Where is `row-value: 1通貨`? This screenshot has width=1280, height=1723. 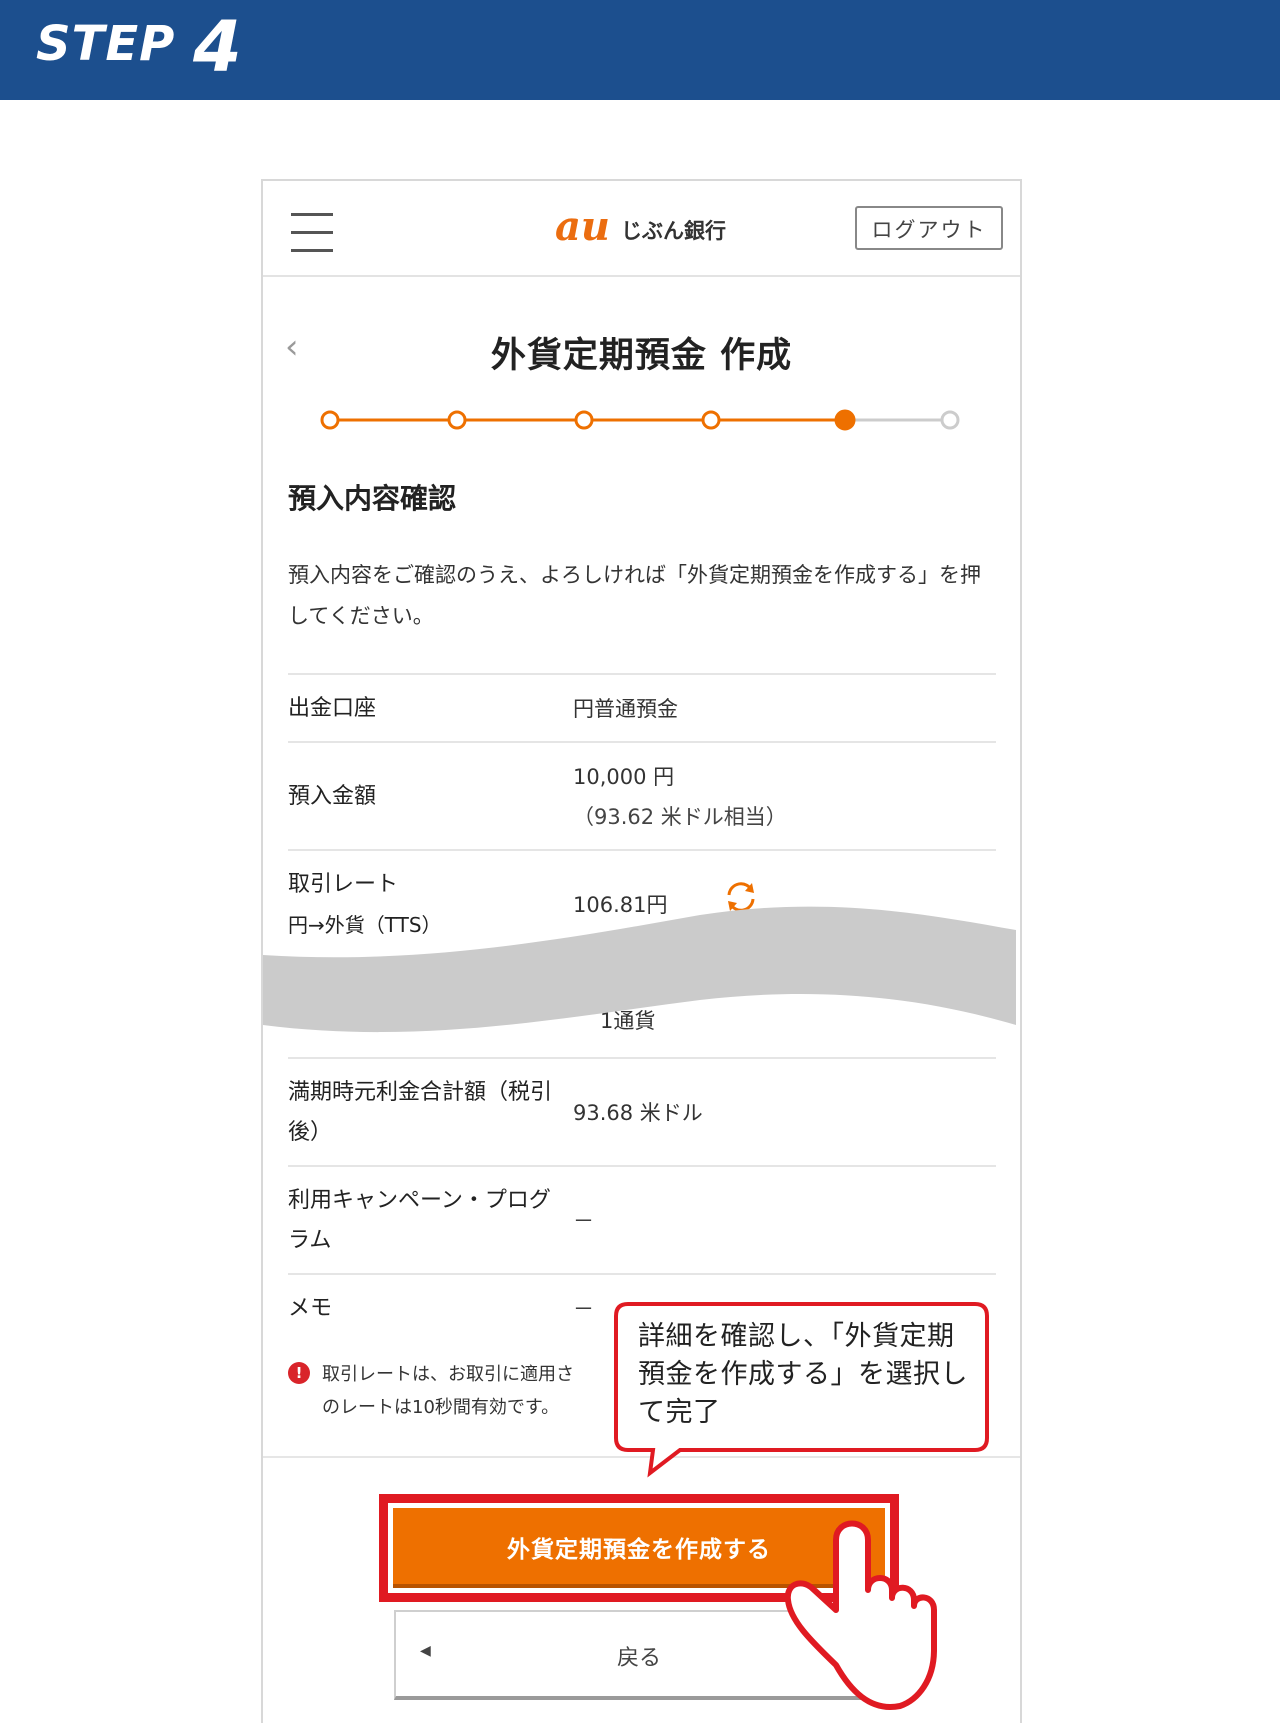
row-value: 1通貨 is located at coordinates (628, 1021).